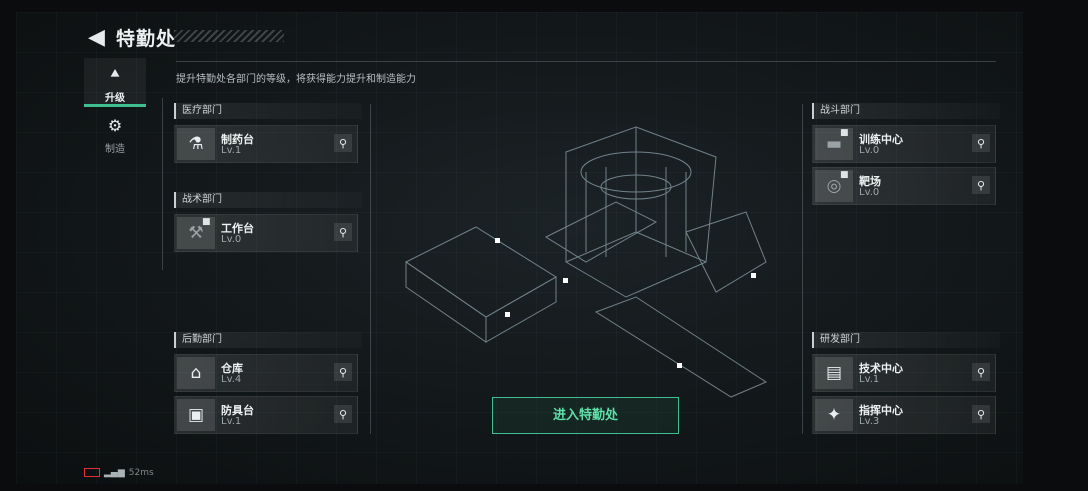 This screenshot has height=491, width=1088. Describe the element at coordinates (869, 421) in the screenshot. I see `facility-level: Lv.3` at that location.